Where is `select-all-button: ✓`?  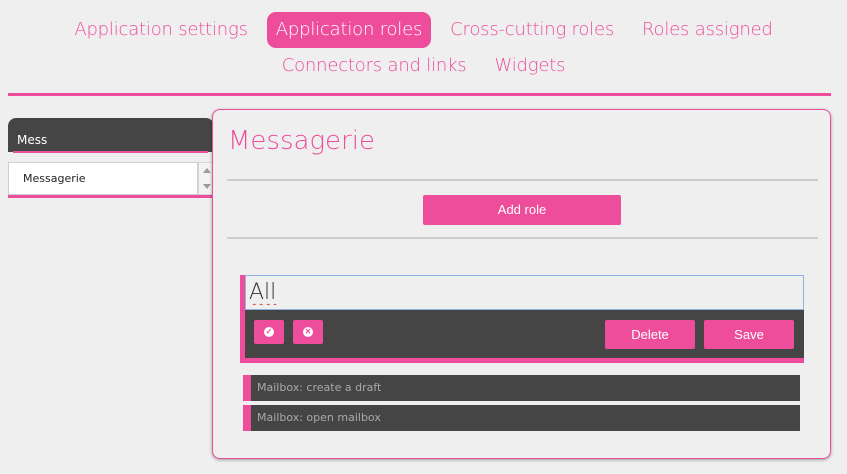 select-all-button: ✓ is located at coordinates (269, 332).